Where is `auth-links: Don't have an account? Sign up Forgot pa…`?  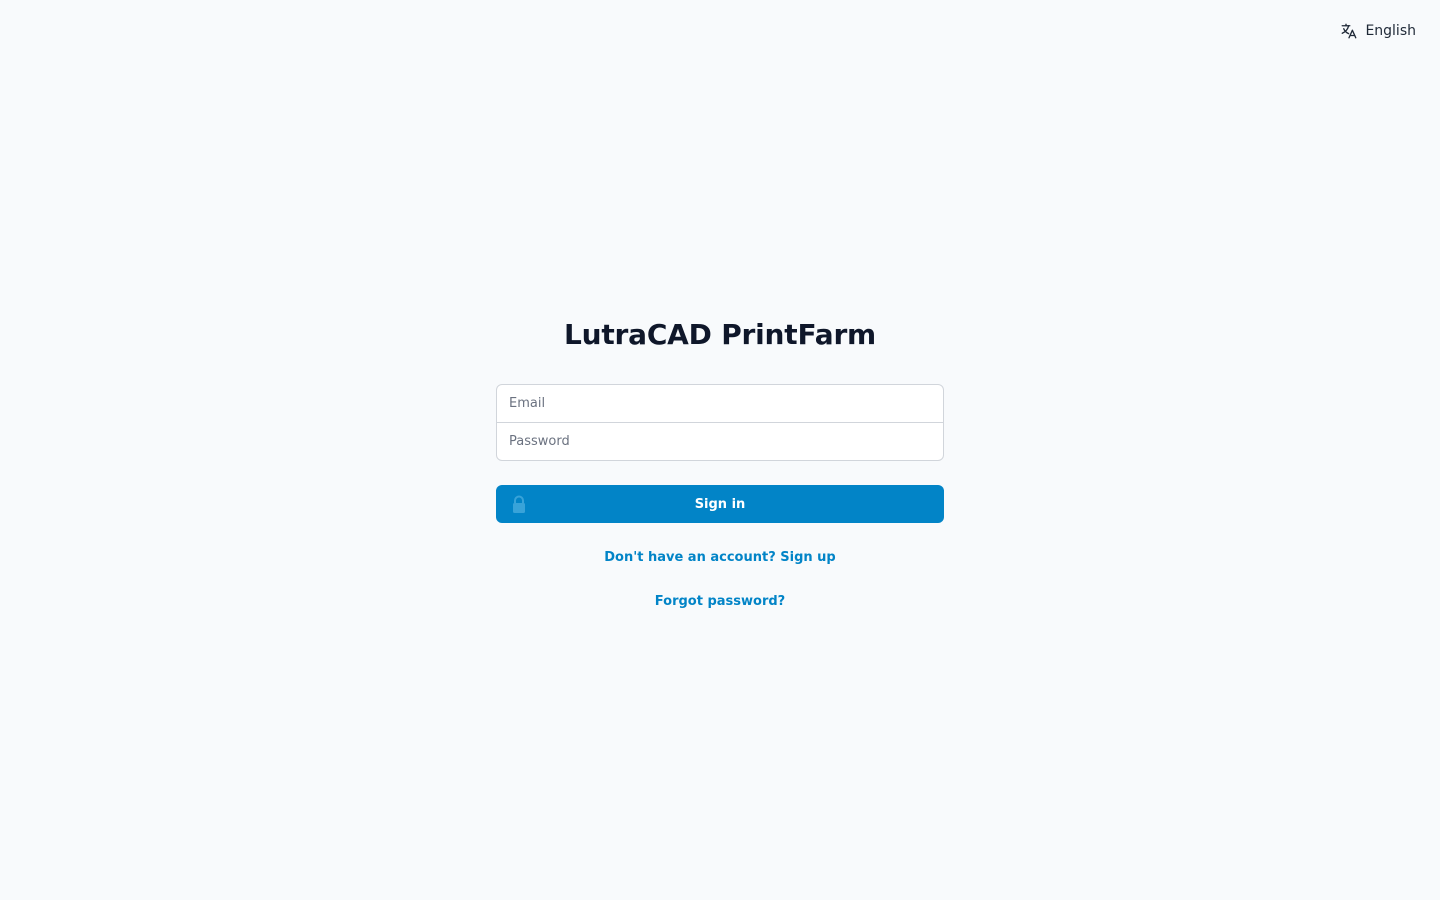 auth-links: Don't have an account? Sign up Forgot pa… is located at coordinates (720, 580).